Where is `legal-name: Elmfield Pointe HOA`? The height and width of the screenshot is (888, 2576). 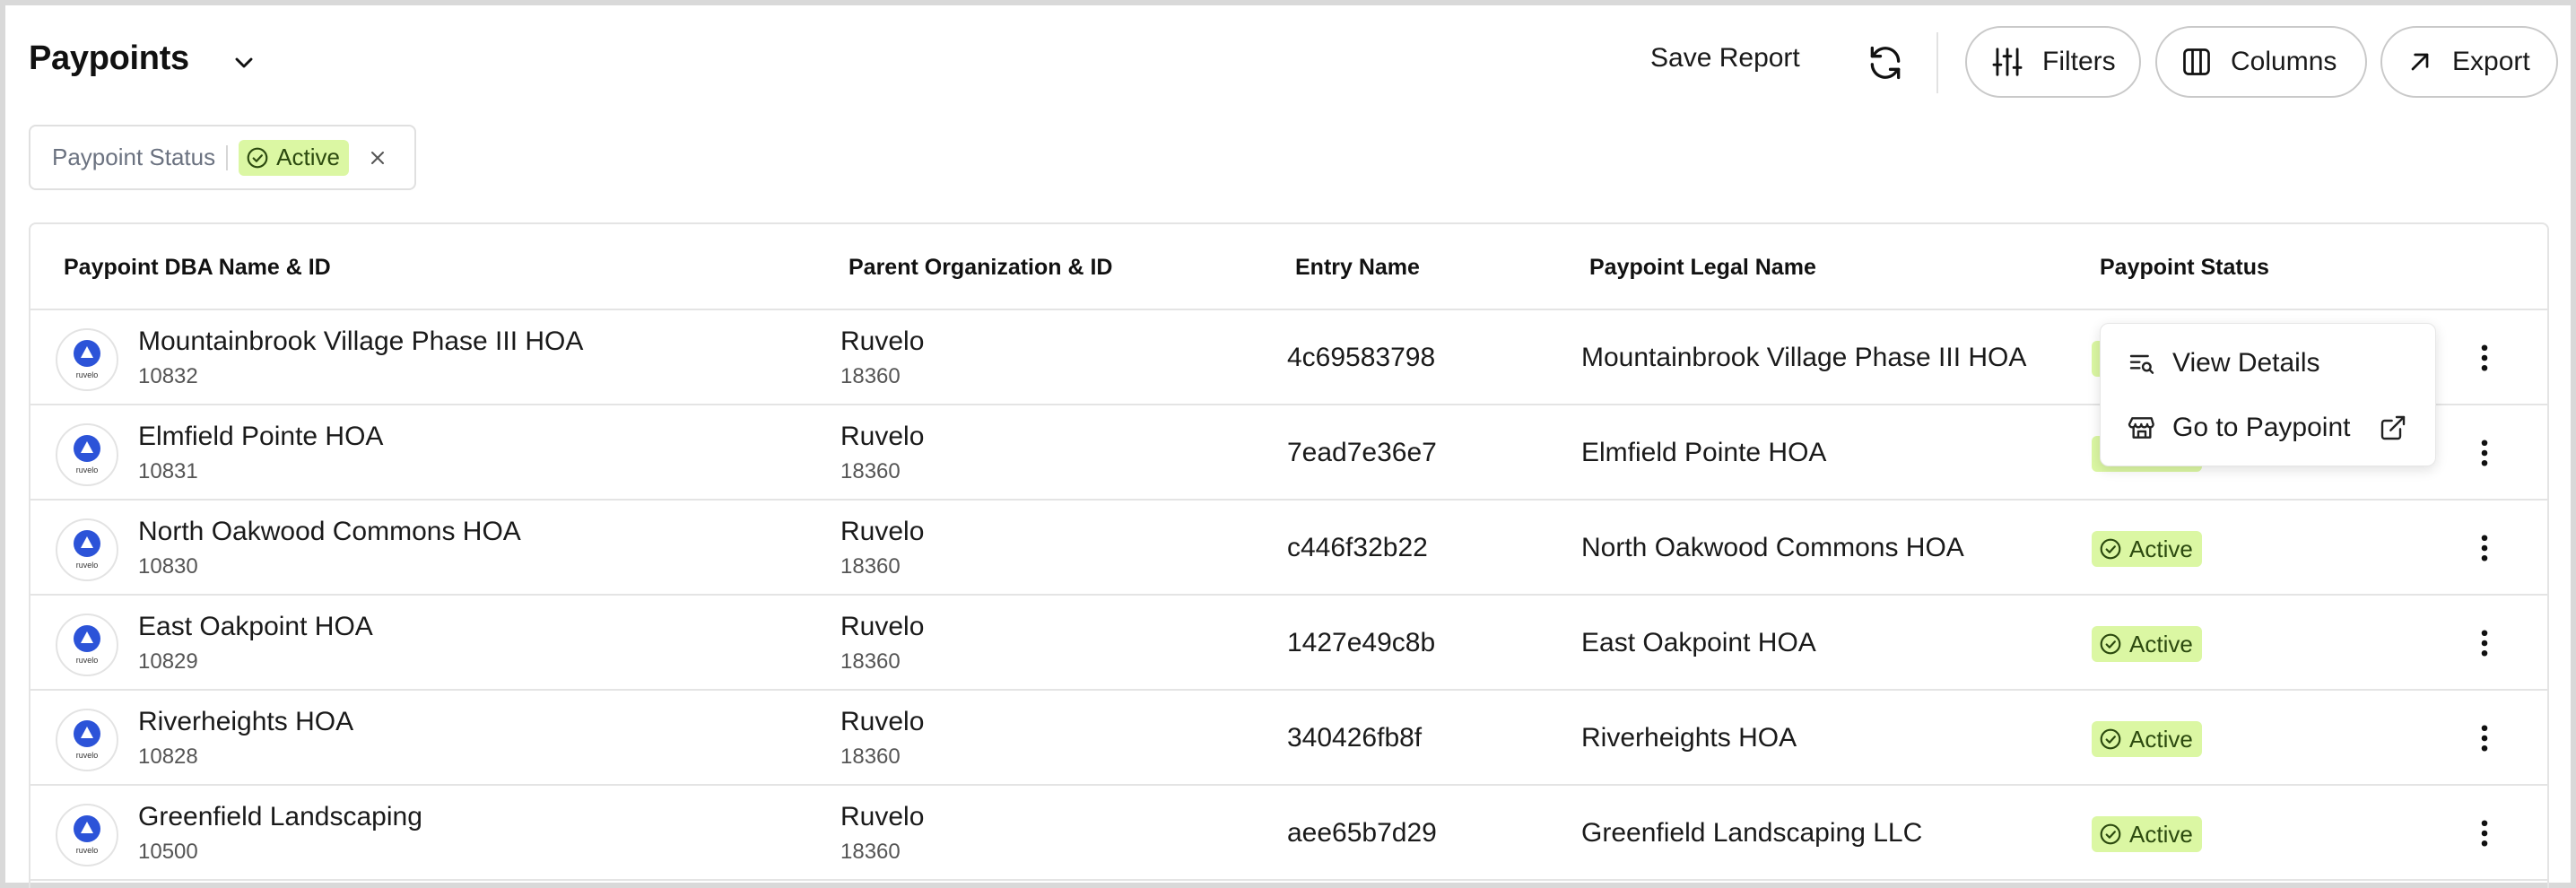 legal-name: Elmfield Pointe HOA is located at coordinates (1704, 452).